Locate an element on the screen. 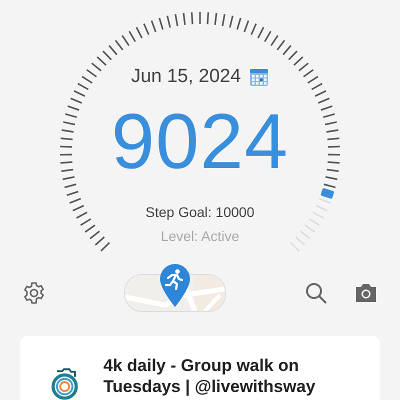 The image size is (400, 400). activity-level-label: Level: Active is located at coordinates (200, 236).